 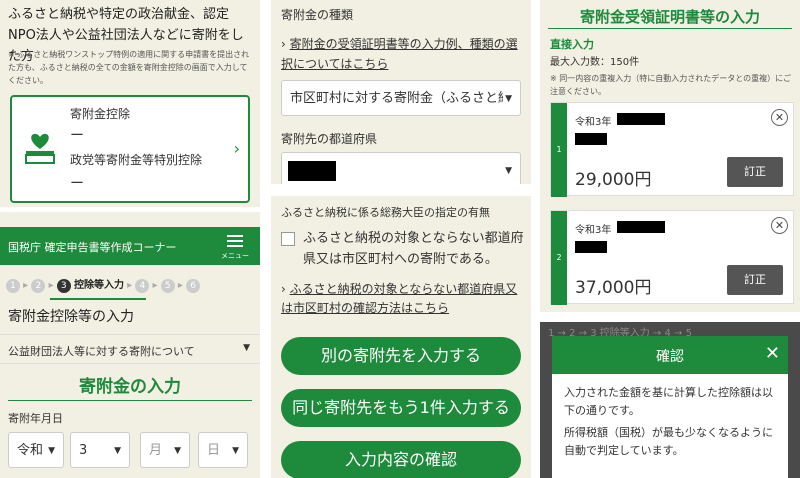 I want to click on duplicate-note: ※ 同一内容の重複入力（特に自動入力されたデータとの重複）にご注意ください。, so click(x=671, y=85).